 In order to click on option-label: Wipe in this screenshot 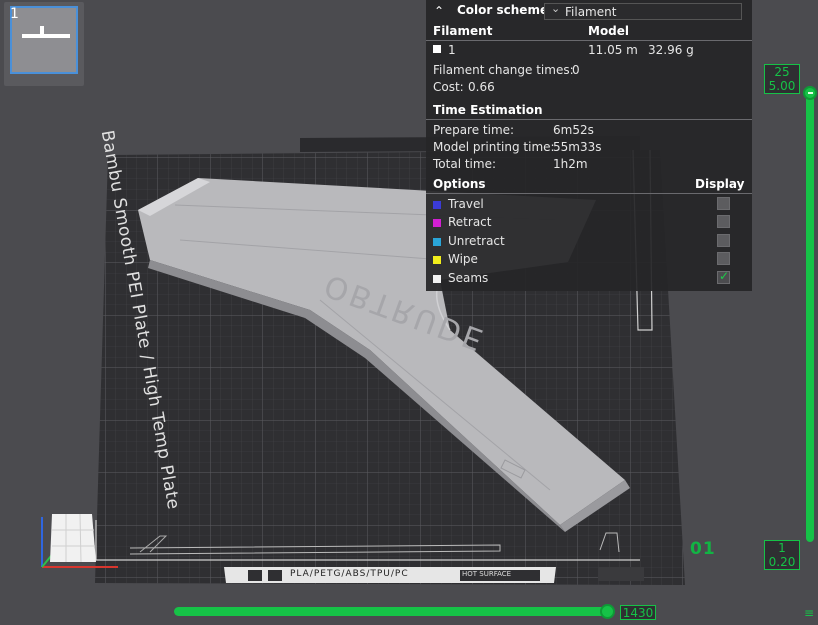, I will do `click(463, 259)`.